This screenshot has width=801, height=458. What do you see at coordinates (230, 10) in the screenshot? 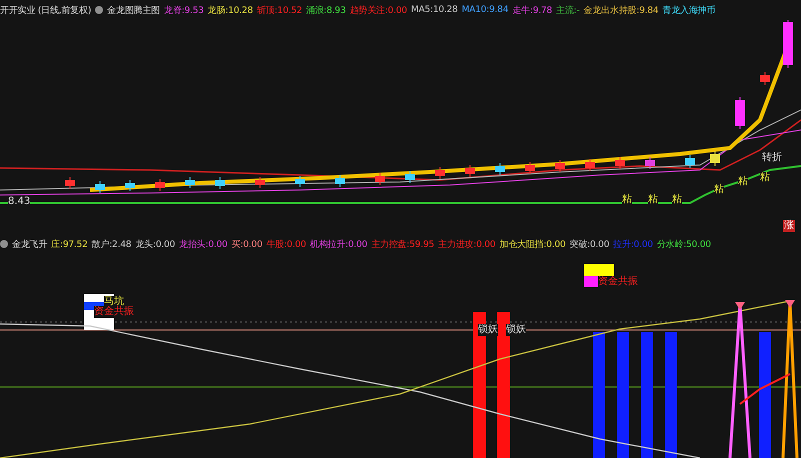
I see `legend-item: 龙肠:10.28` at bounding box center [230, 10].